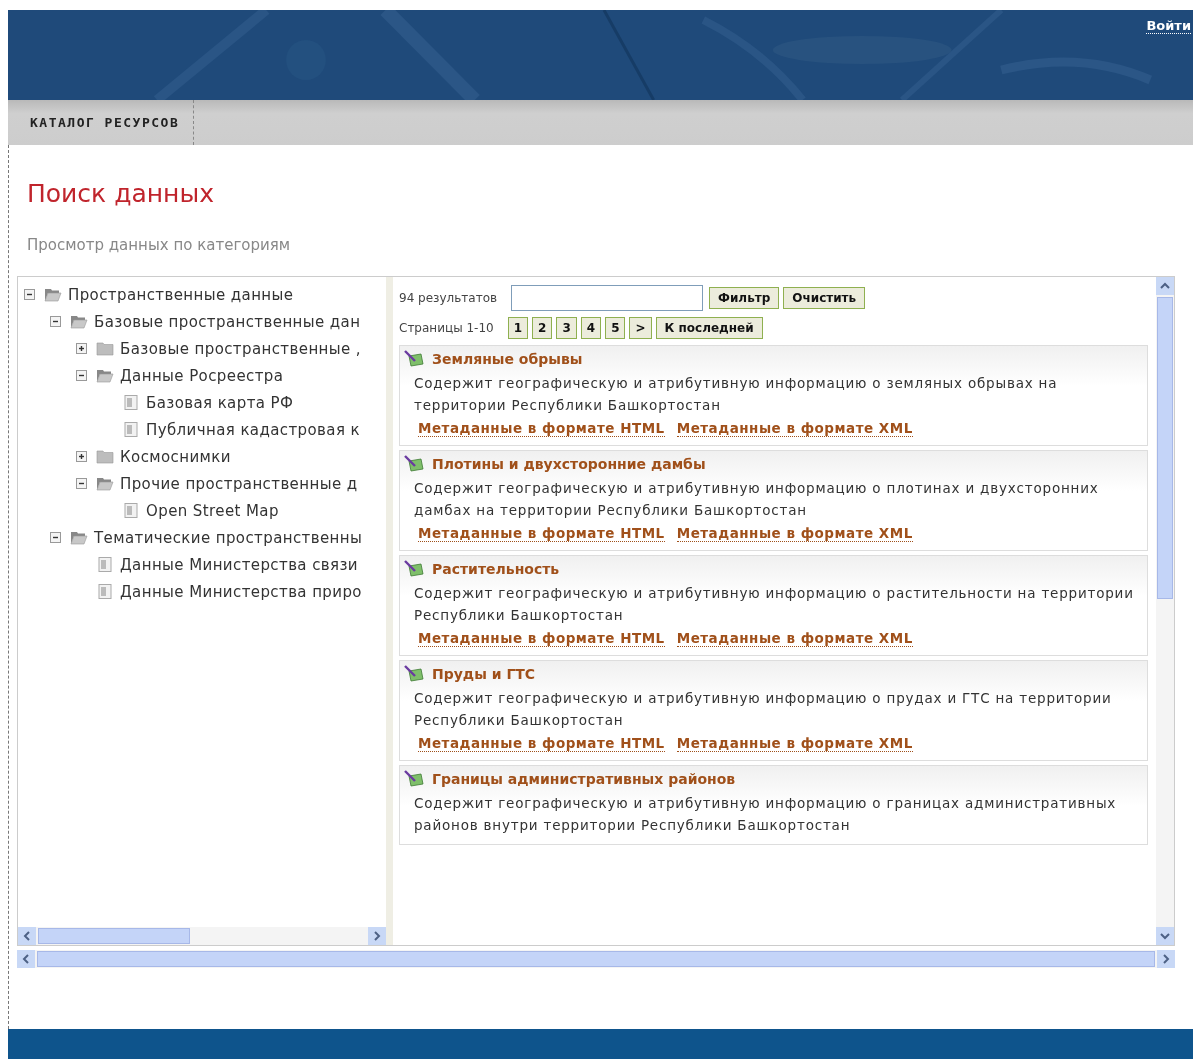 This screenshot has width=1193, height=1059. What do you see at coordinates (228, 537) in the screenshot?
I see `tree-item: Тематические пространственны` at bounding box center [228, 537].